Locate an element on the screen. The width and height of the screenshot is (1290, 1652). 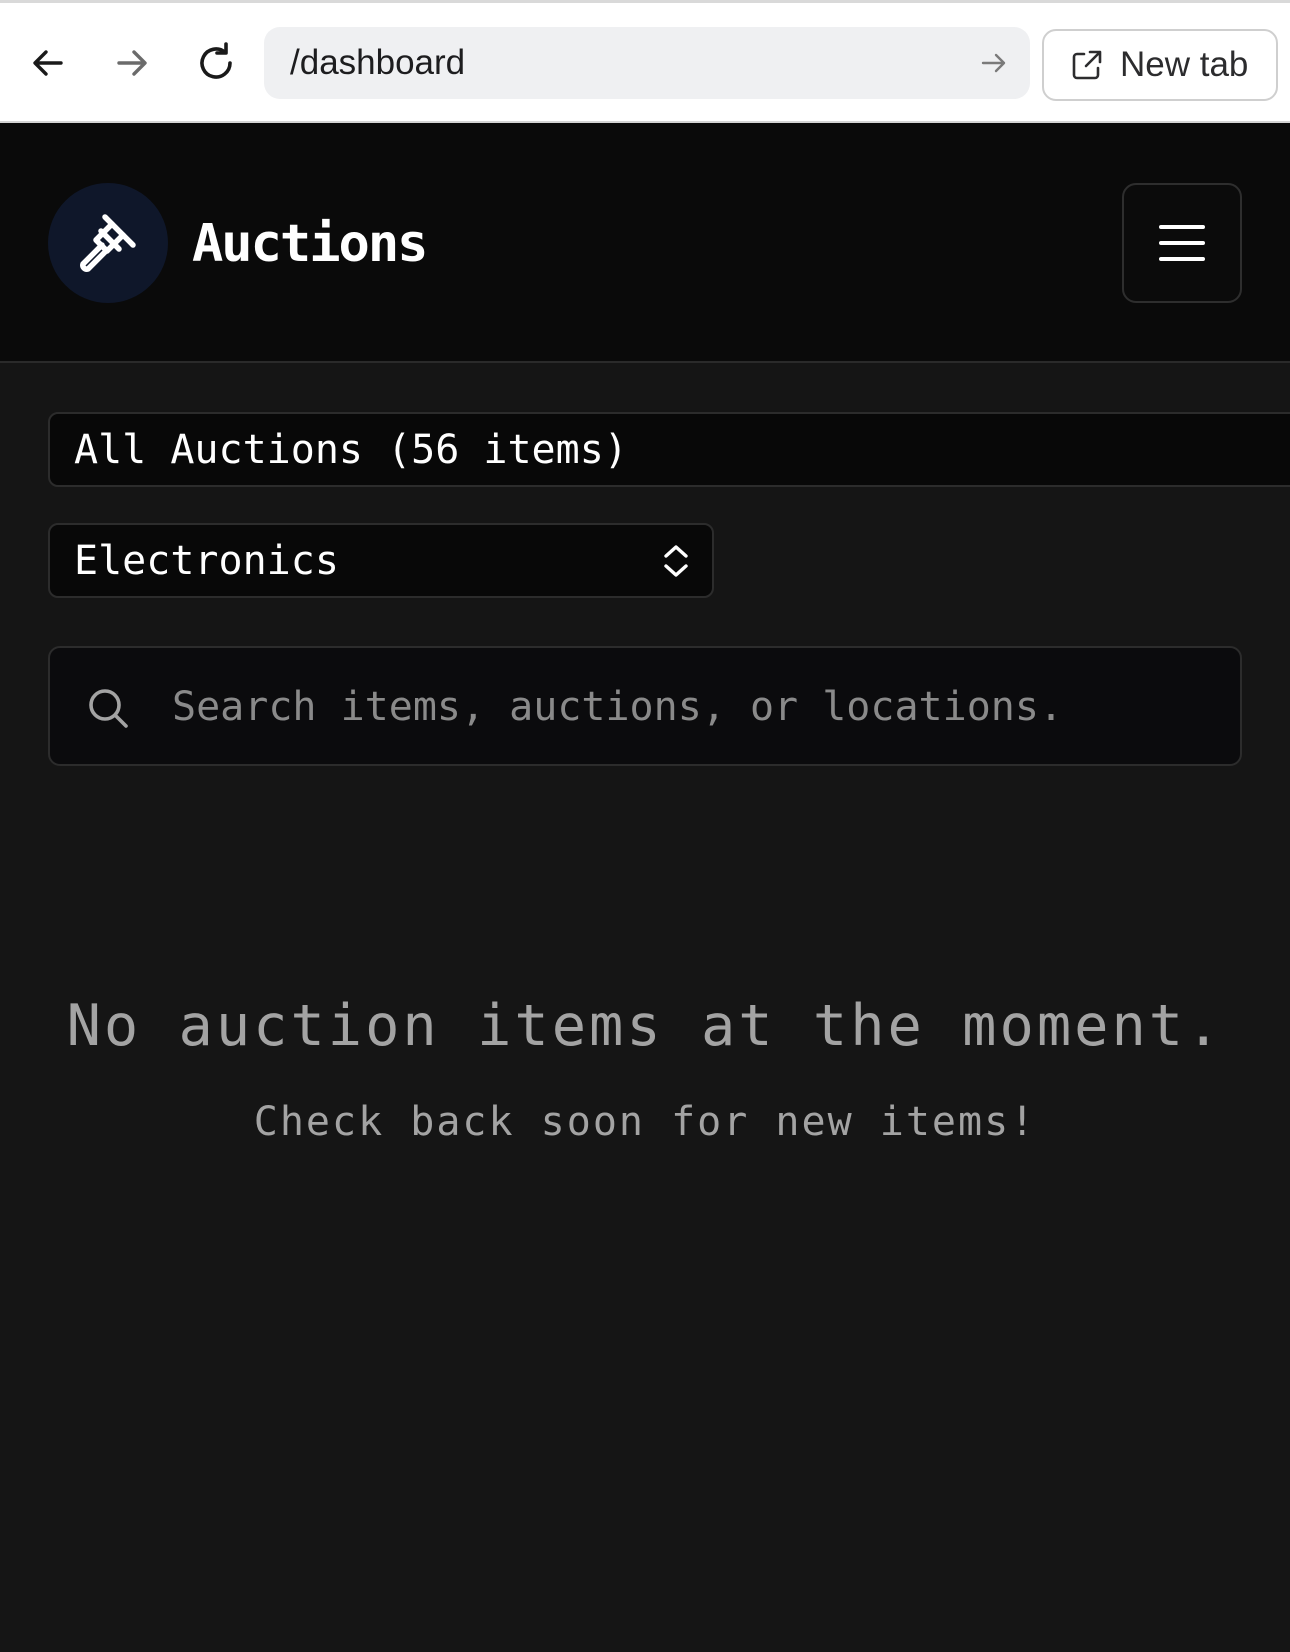
search-box is located at coordinates (645, 706).